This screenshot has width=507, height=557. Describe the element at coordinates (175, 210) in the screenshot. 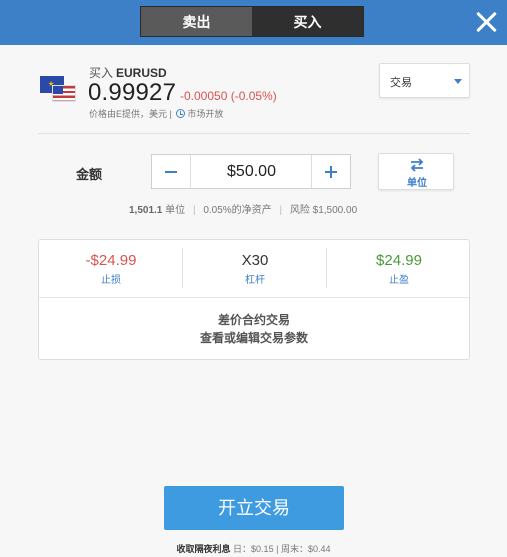

I see `units-label: 单位` at that location.